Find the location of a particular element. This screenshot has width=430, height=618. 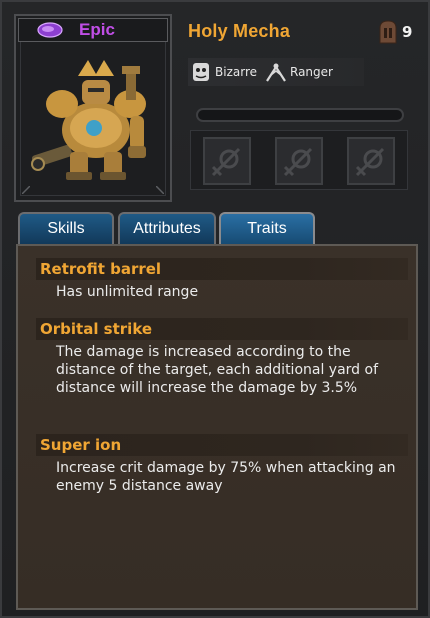

trait-retrofit-barrel: Retrofit barrel Has unlimited range is located at coordinates (222, 279).